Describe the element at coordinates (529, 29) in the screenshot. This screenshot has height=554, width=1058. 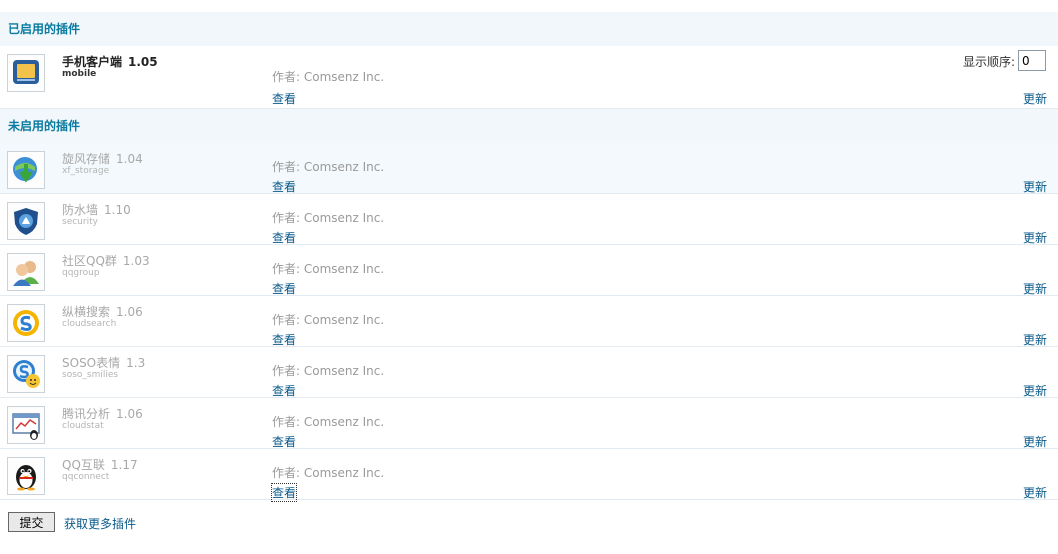
I see `enabled-plugins-heading: 已启用的插件` at that location.